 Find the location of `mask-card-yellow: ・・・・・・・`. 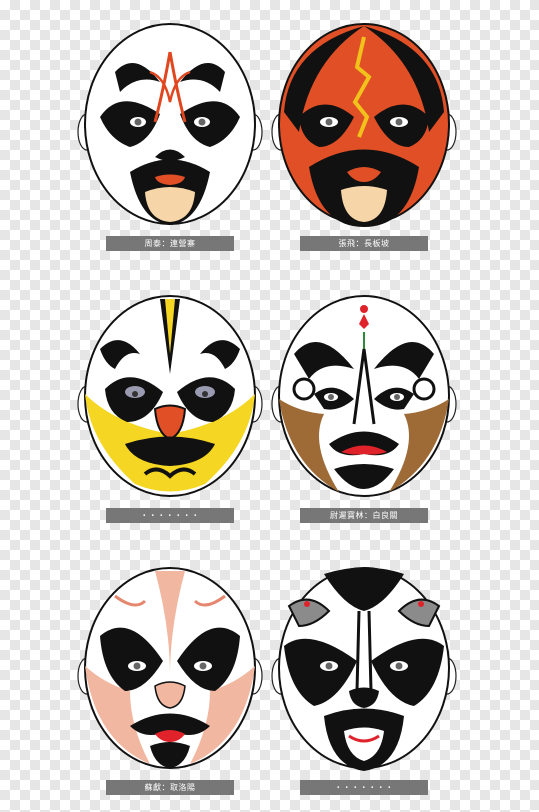

mask-card-yellow: ・・・・・・・ is located at coordinates (170, 414).